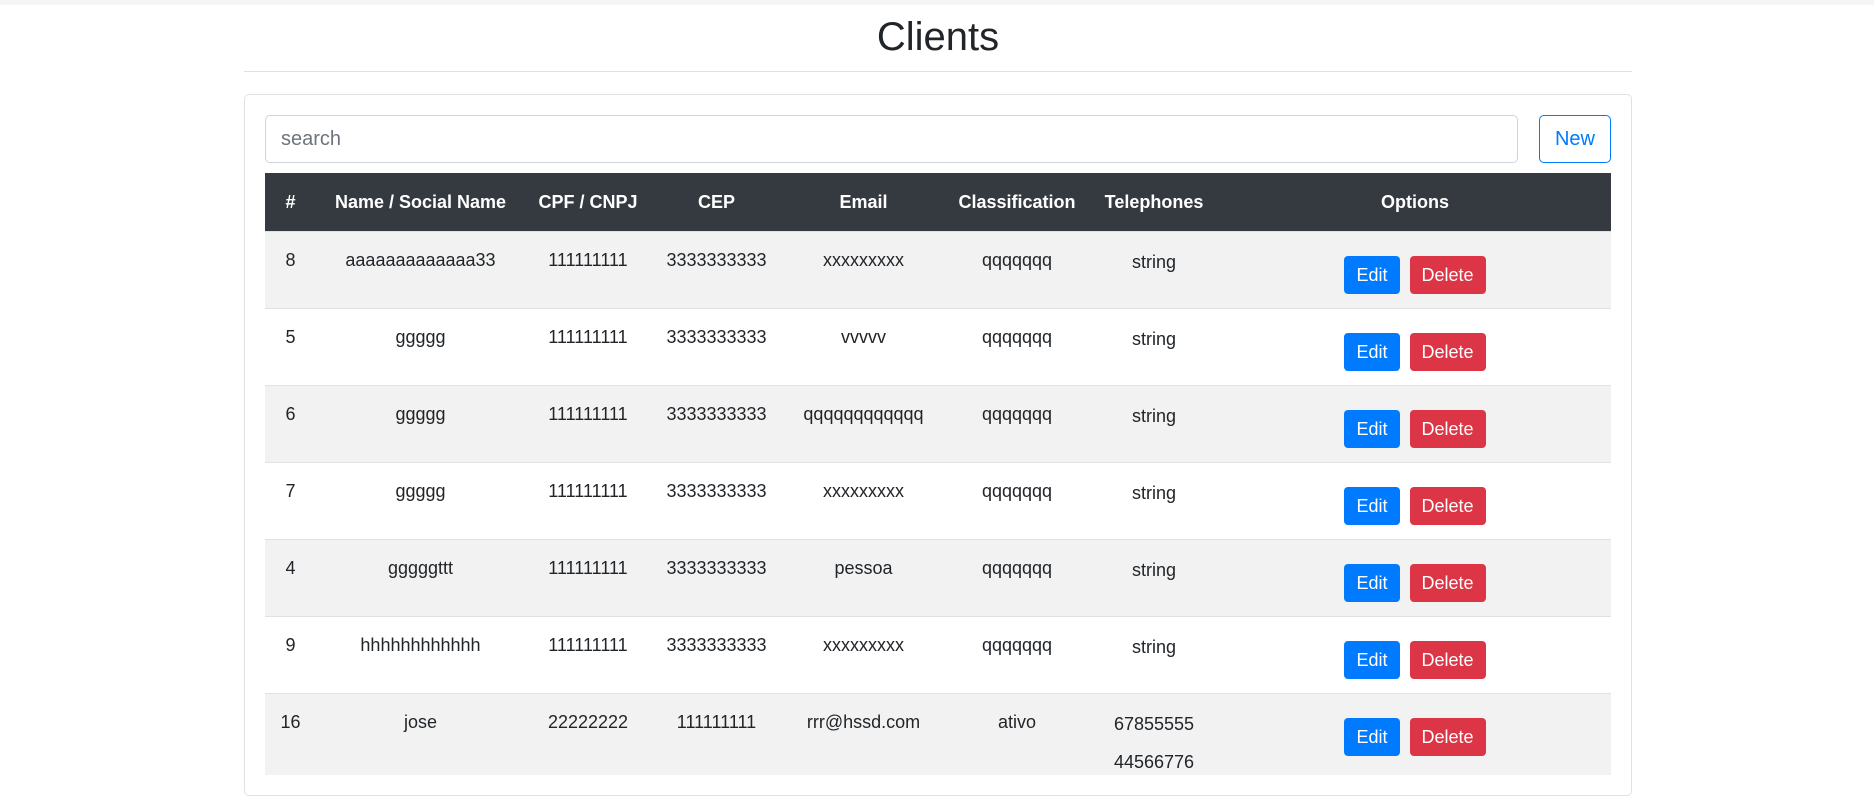 The width and height of the screenshot is (1874, 796). What do you see at coordinates (1154, 762) in the screenshot?
I see `telephone-value: 44566776` at bounding box center [1154, 762].